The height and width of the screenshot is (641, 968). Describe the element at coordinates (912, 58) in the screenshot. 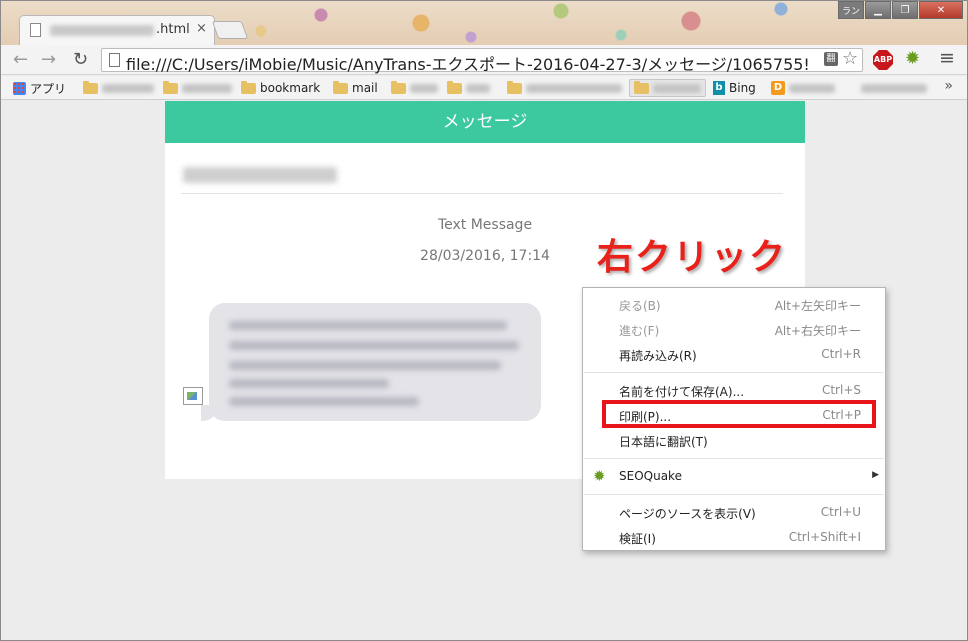

I see `seoquake-extension-icon: ✹` at that location.